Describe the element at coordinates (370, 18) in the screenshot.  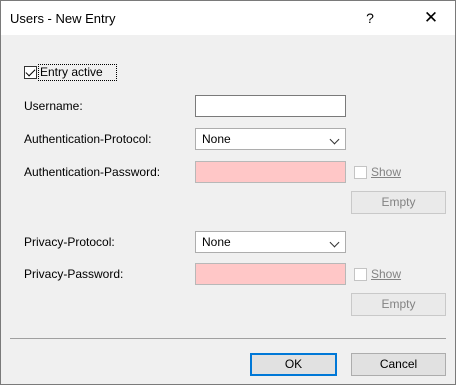
I see `help-button: ?` at that location.